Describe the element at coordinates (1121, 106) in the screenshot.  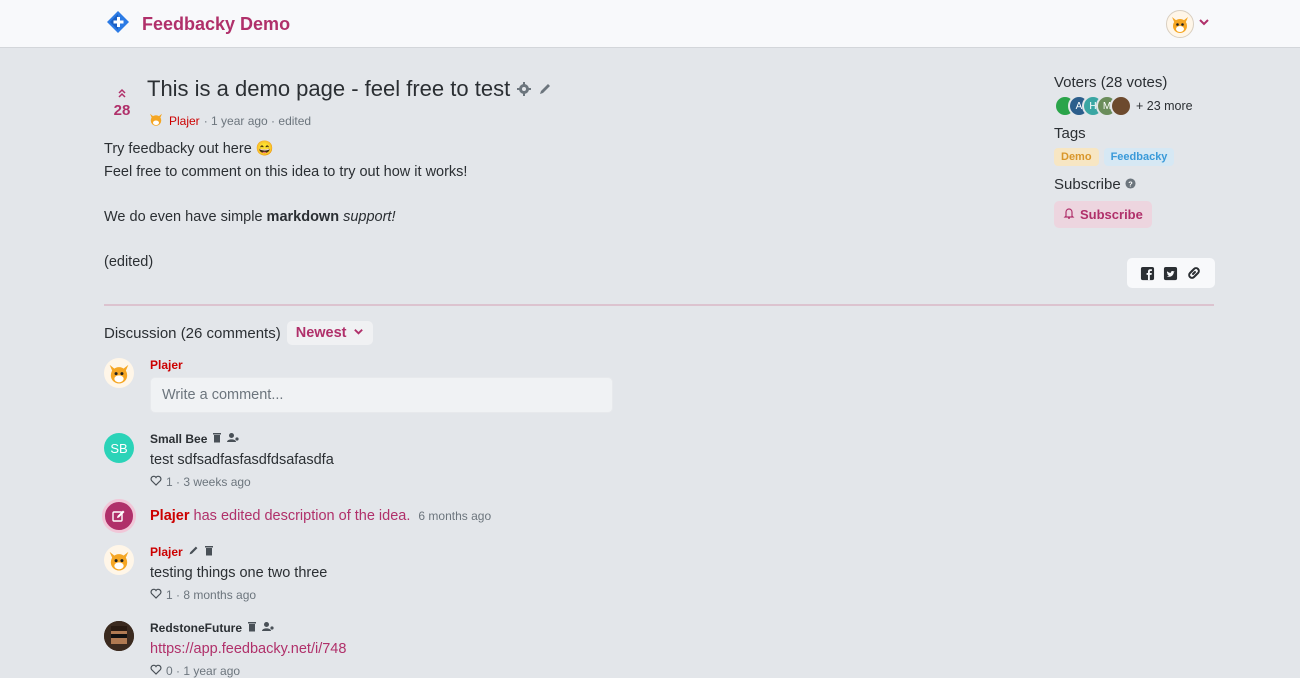
I see `voter-avatar` at that location.